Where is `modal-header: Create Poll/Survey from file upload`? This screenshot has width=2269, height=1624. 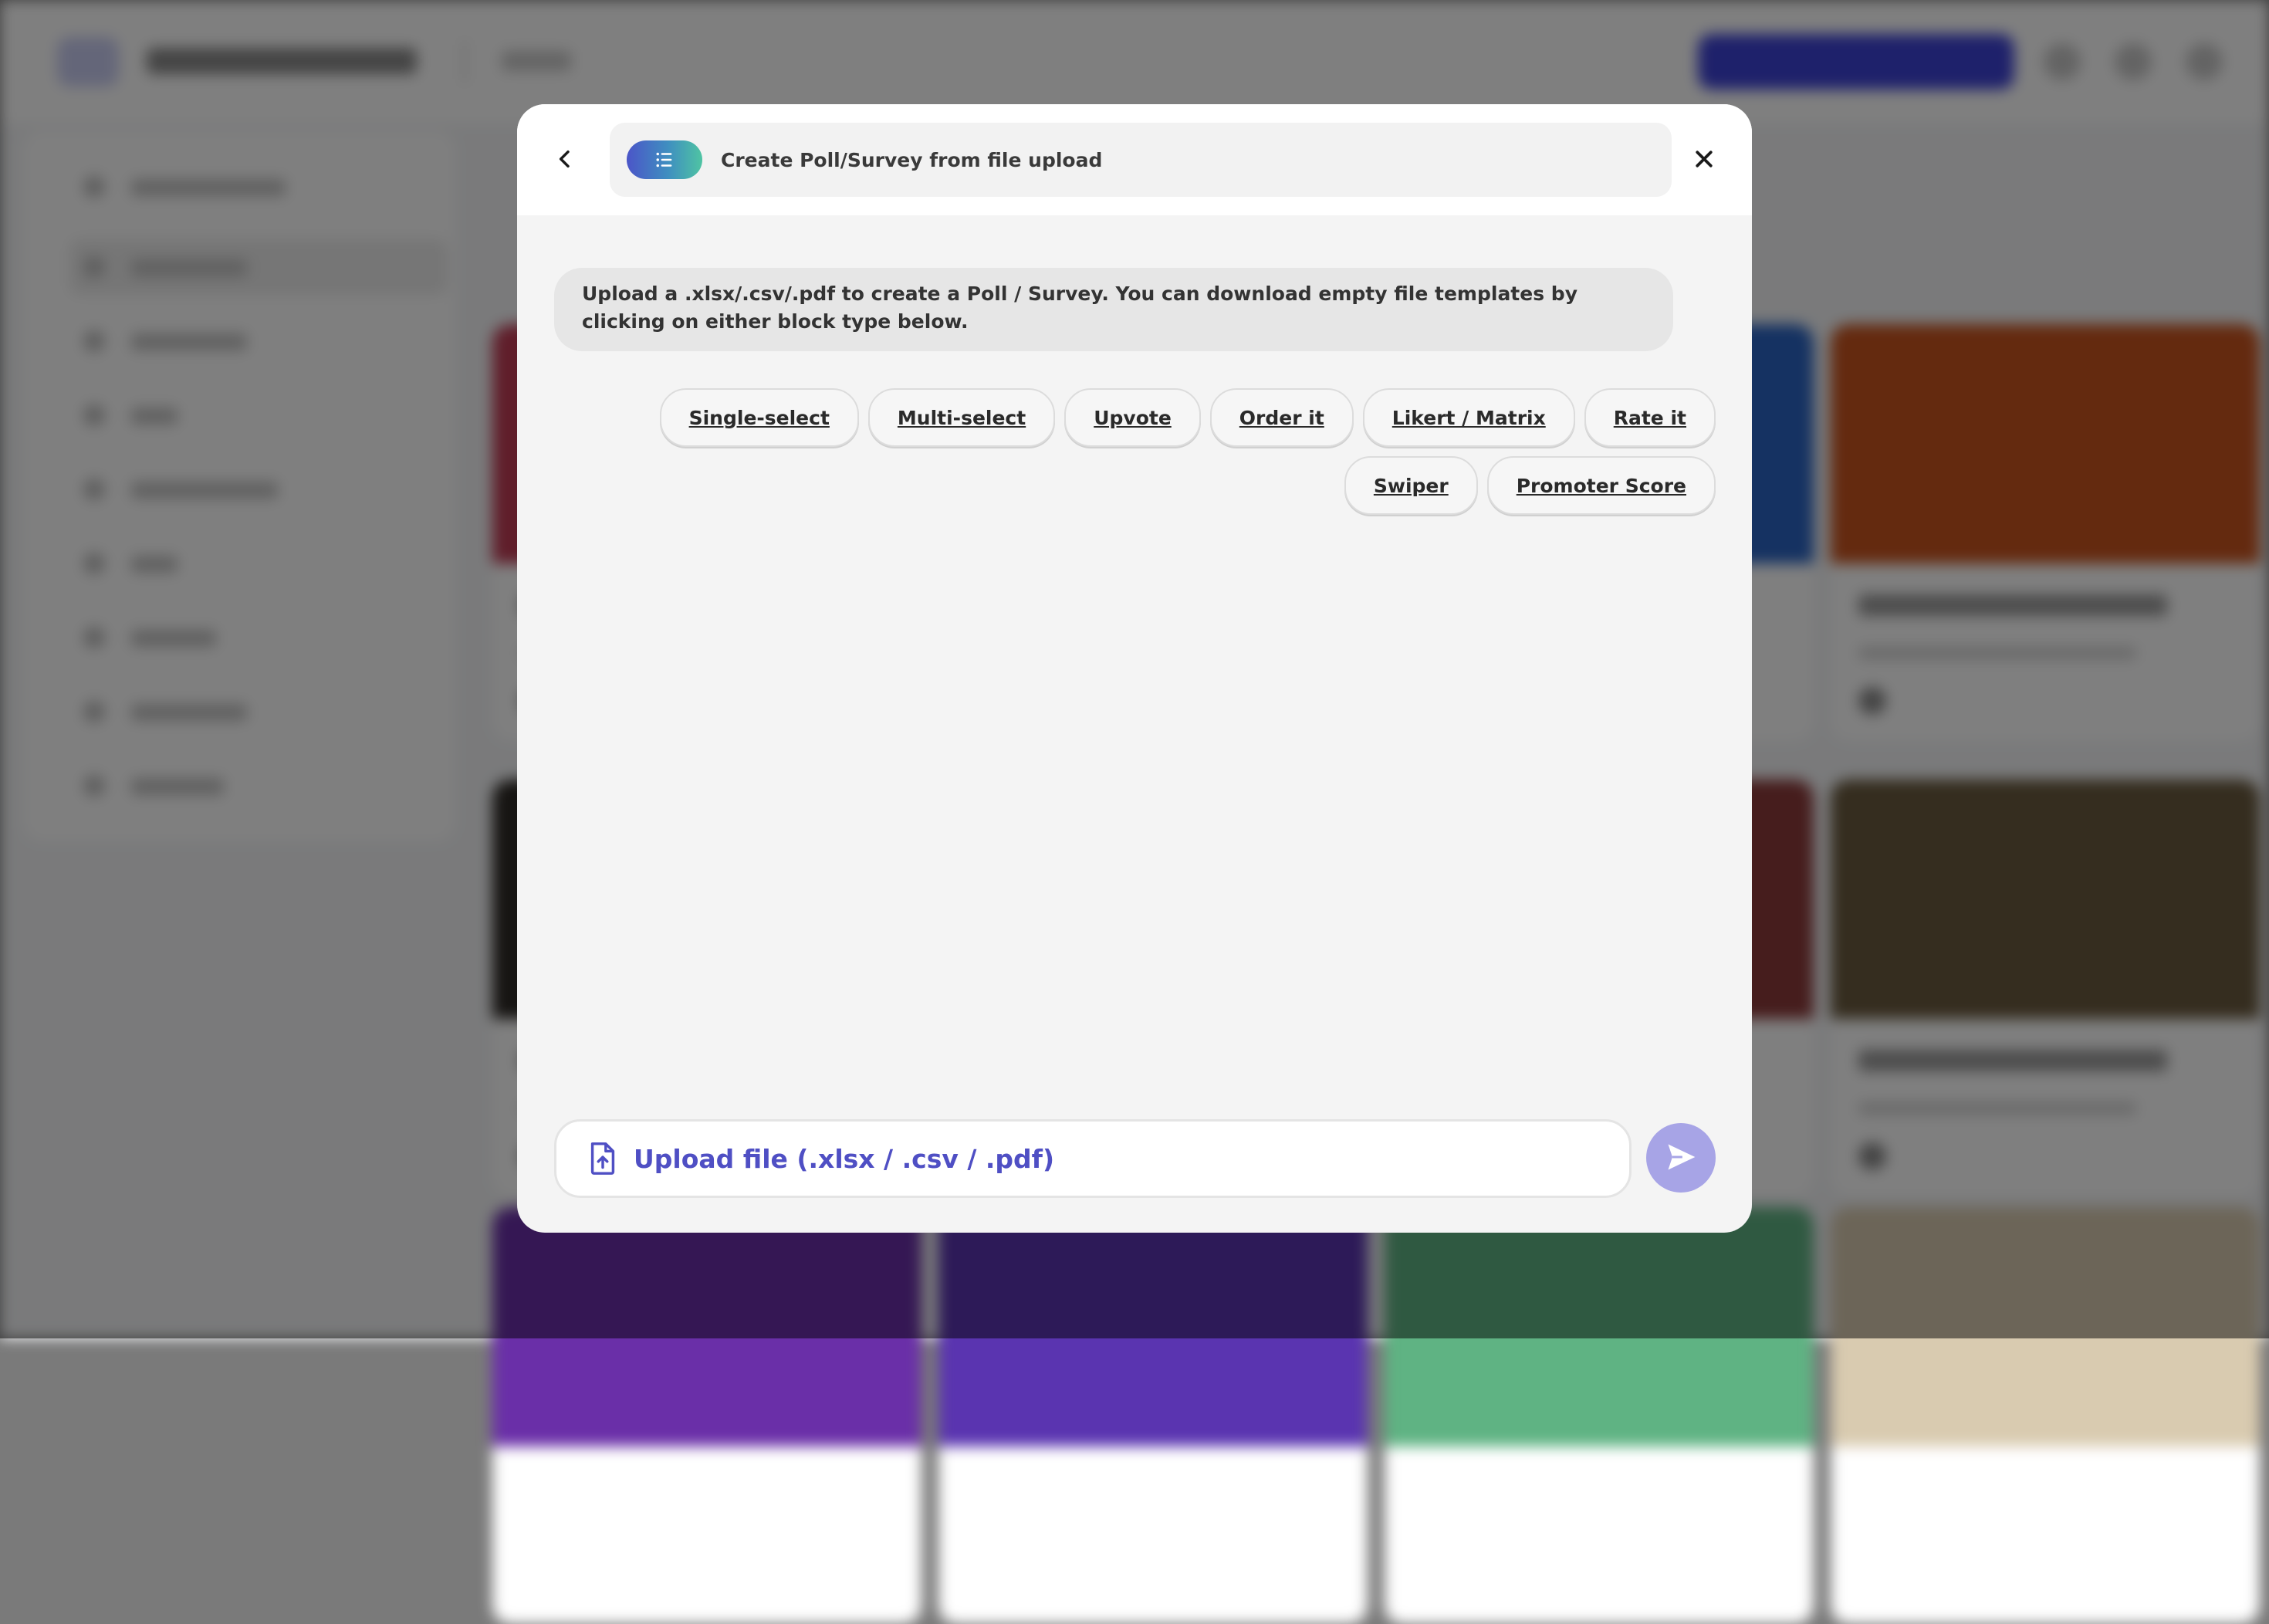 modal-header: Create Poll/Survey from file upload is located at coordinates (1134, 160).